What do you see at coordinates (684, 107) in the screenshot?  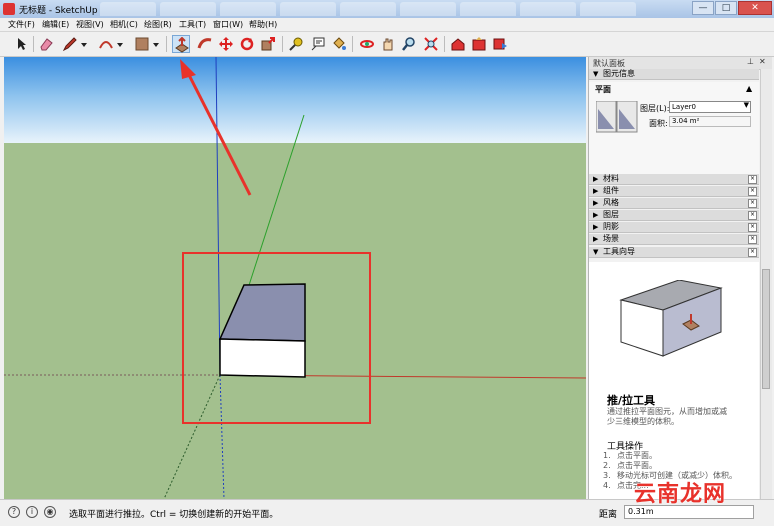 I see `layer-value: Layer0` at bounding box center [684, 107].